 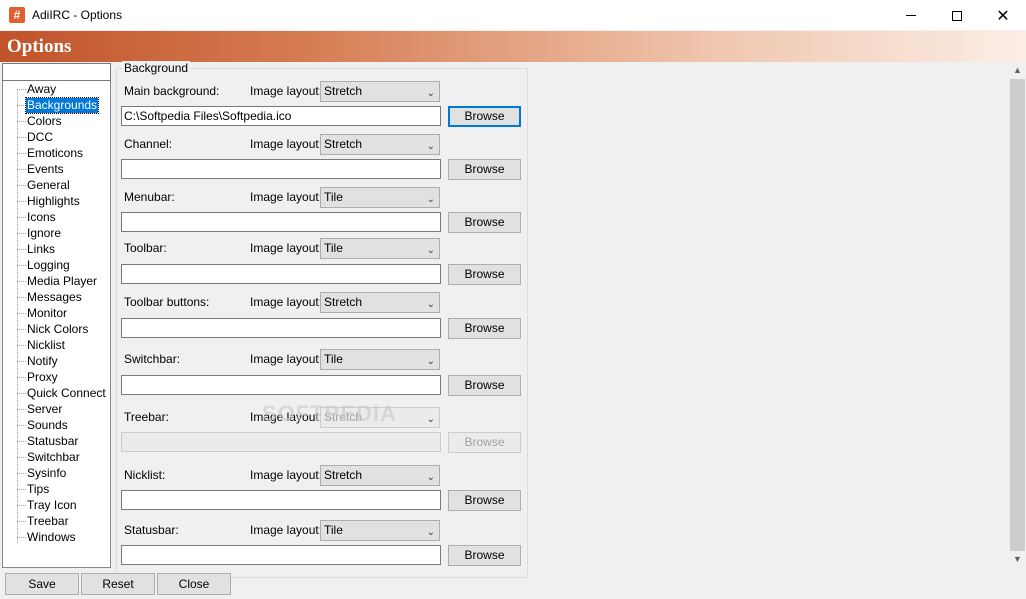 I want to click on treebar-label: Treebar:, so click(x=146, y=417).